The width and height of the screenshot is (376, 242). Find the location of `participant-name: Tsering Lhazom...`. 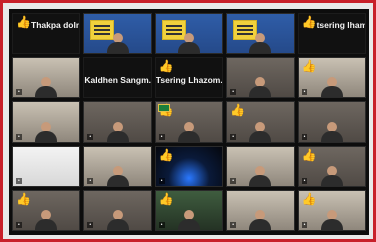

participant-name: Tsering Lhazom... is located at coordinates (189, 80).